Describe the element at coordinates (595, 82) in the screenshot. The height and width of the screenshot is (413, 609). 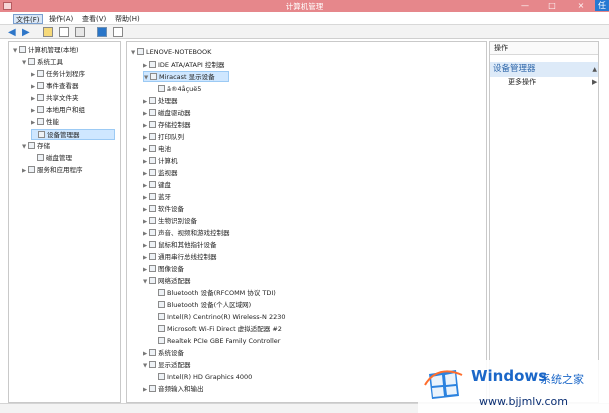
I see `chevron-right-icon: ▶` at that location.